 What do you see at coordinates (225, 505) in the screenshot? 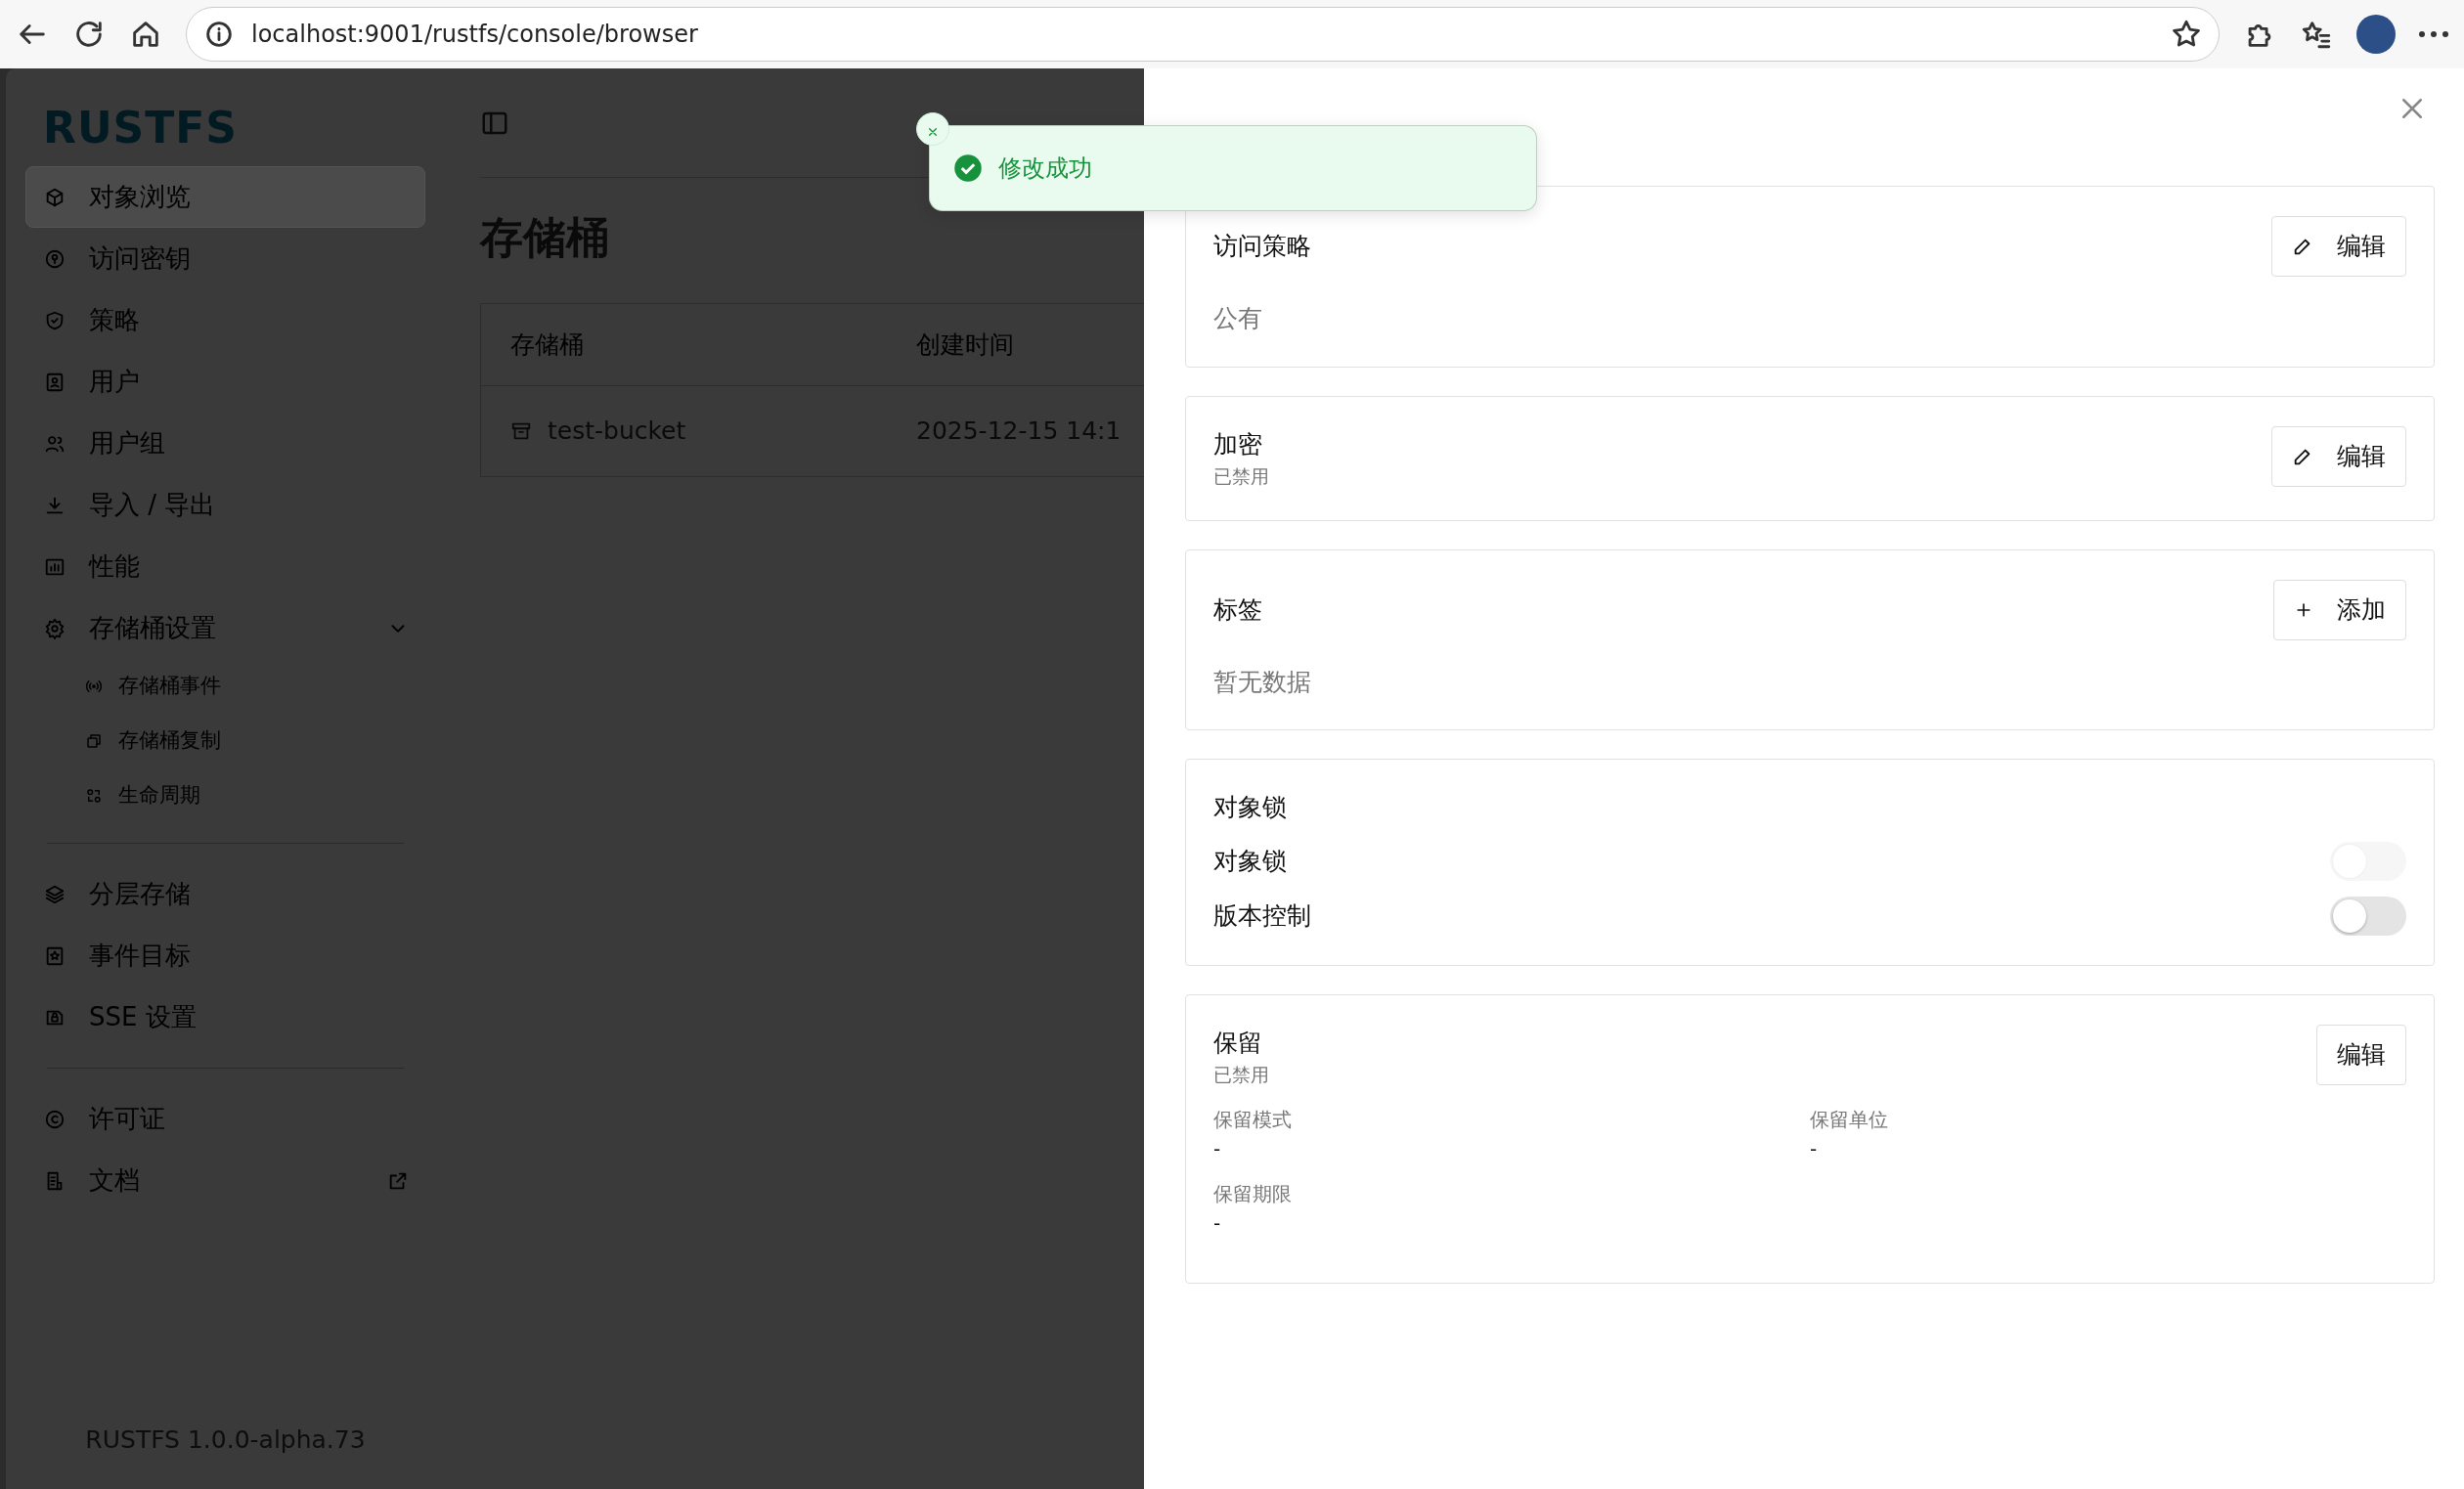
I see `menu-item: 导入 / 导出` at bounding box center [225, 505].